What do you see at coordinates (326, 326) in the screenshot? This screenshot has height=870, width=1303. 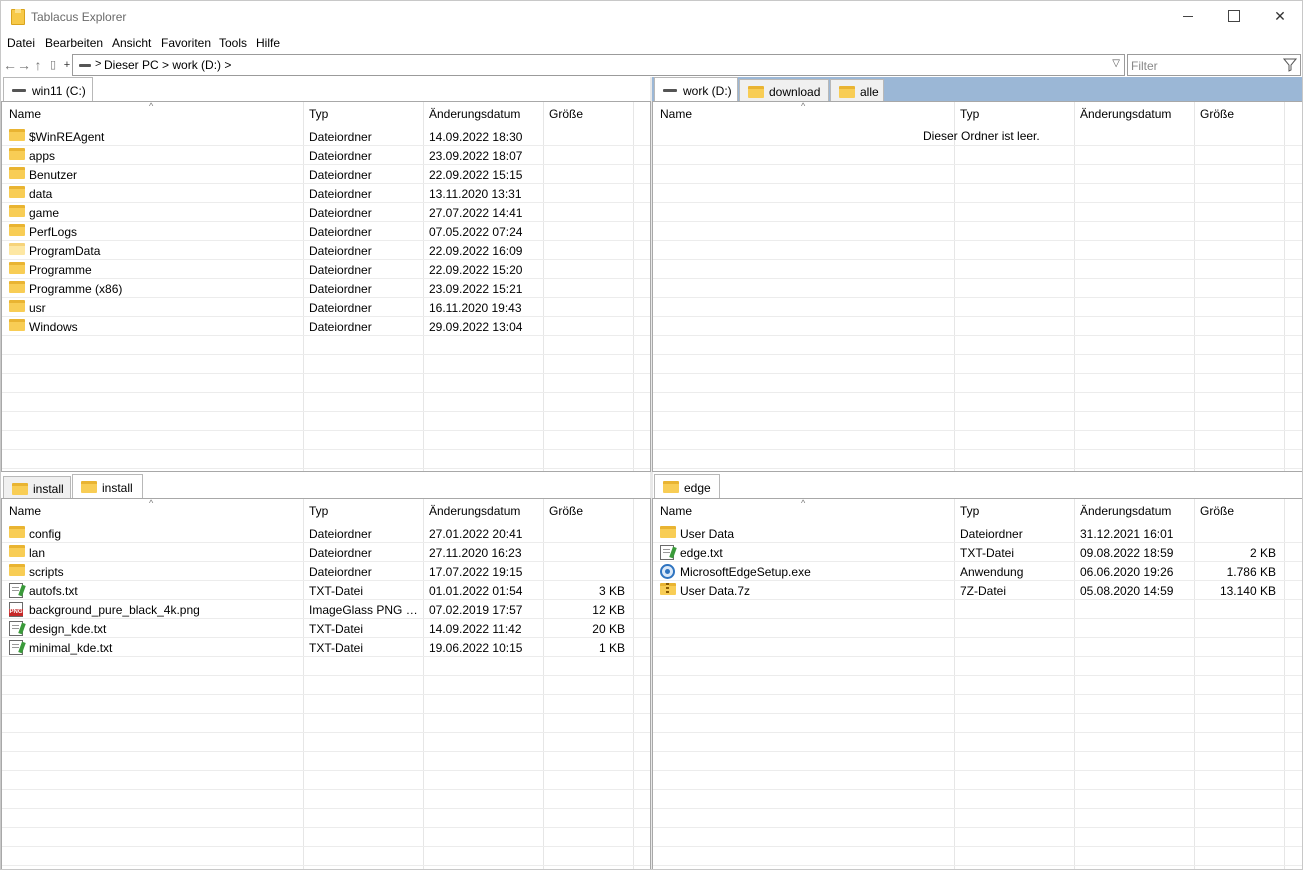 I see `file-row: Windows Dateiordner 29.09.2022 13:04` at bounding box center [326, 326].